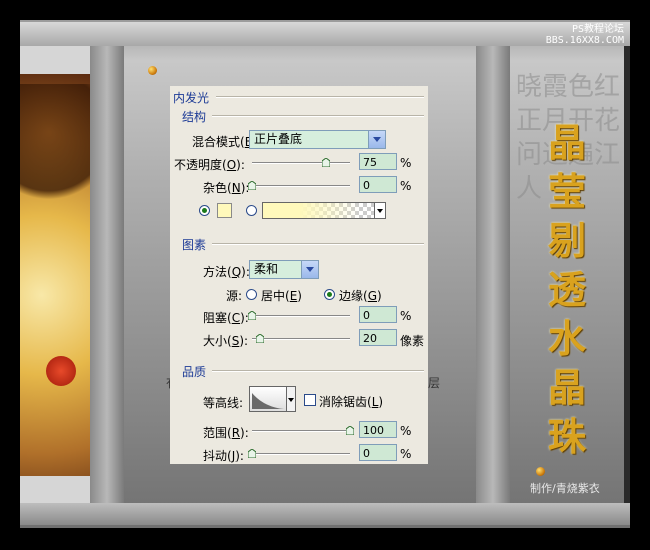  Describe the element at coordinates (360, 296) in the screenshot. I see `source-edge-label: 边缘(G)` at that location.